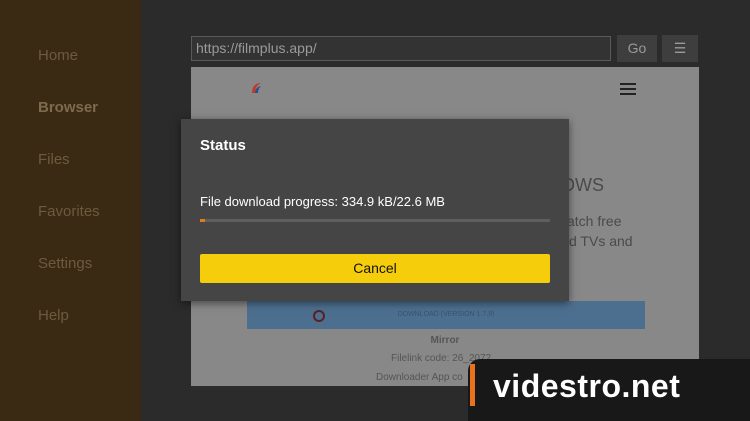  I want to click on download-progress-bar, so click(375, 220).